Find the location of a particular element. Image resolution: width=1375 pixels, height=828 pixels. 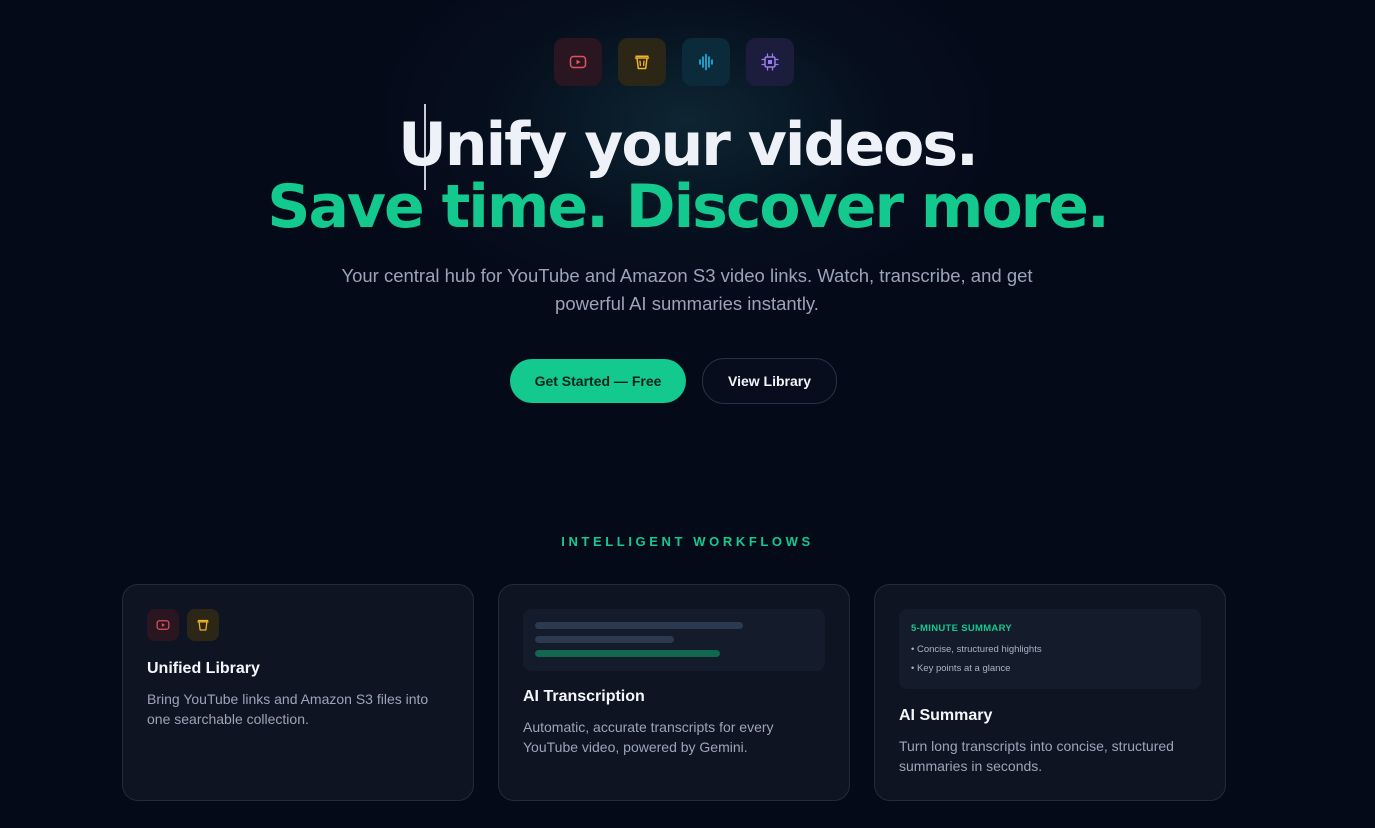

summary-preview-item: • Key points at a glance is located at coordinates (961, 668).